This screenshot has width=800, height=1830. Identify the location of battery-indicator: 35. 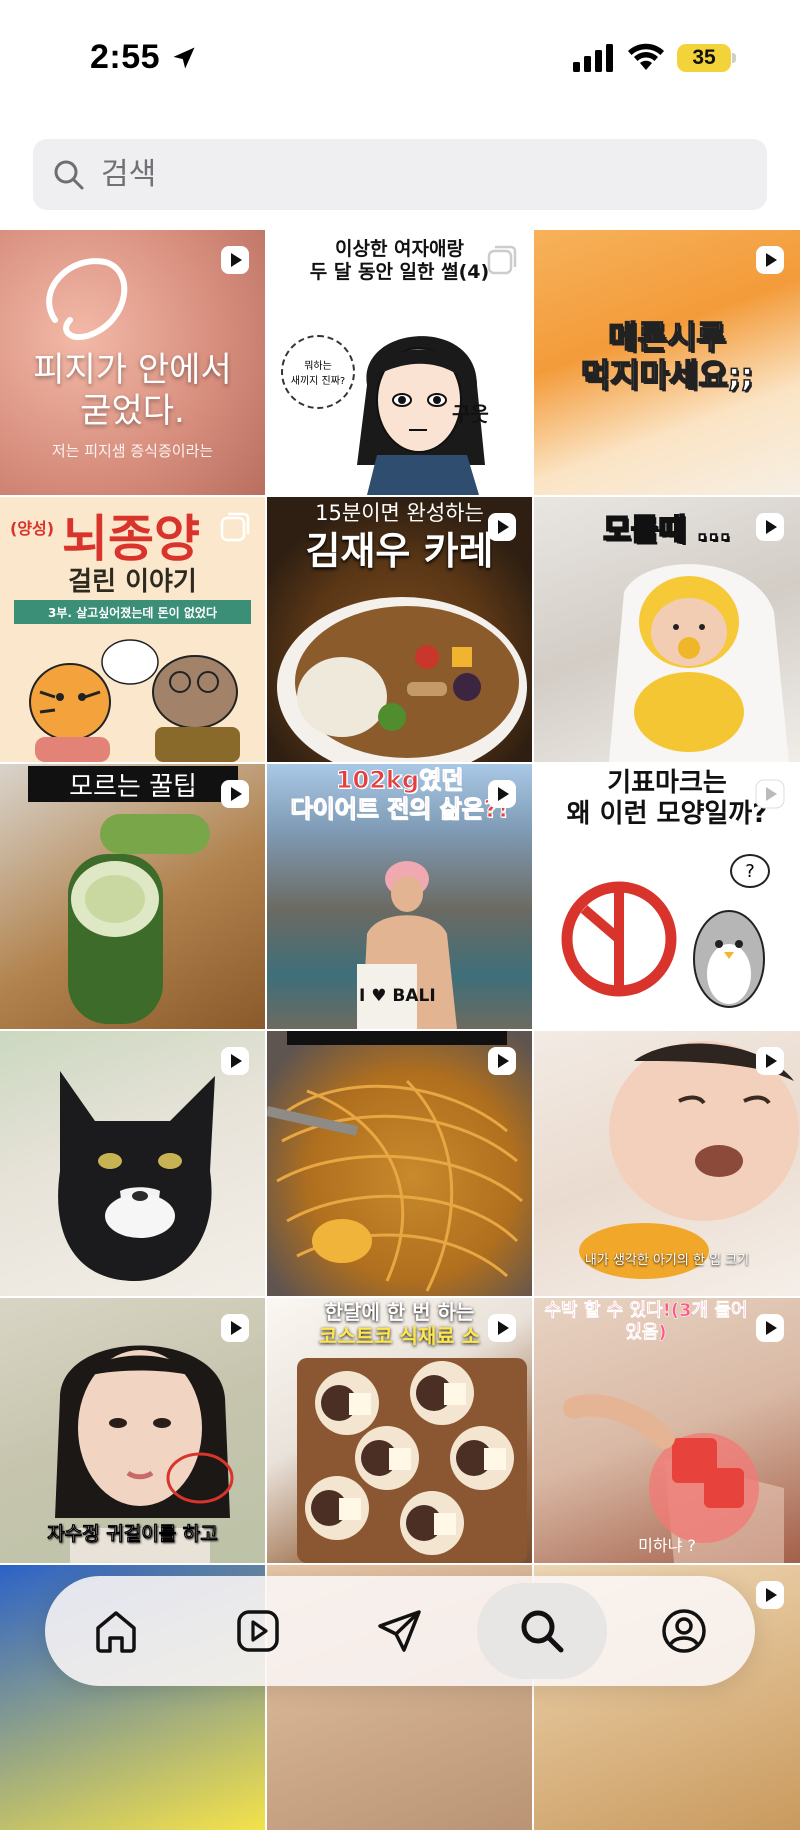
(704, 58).